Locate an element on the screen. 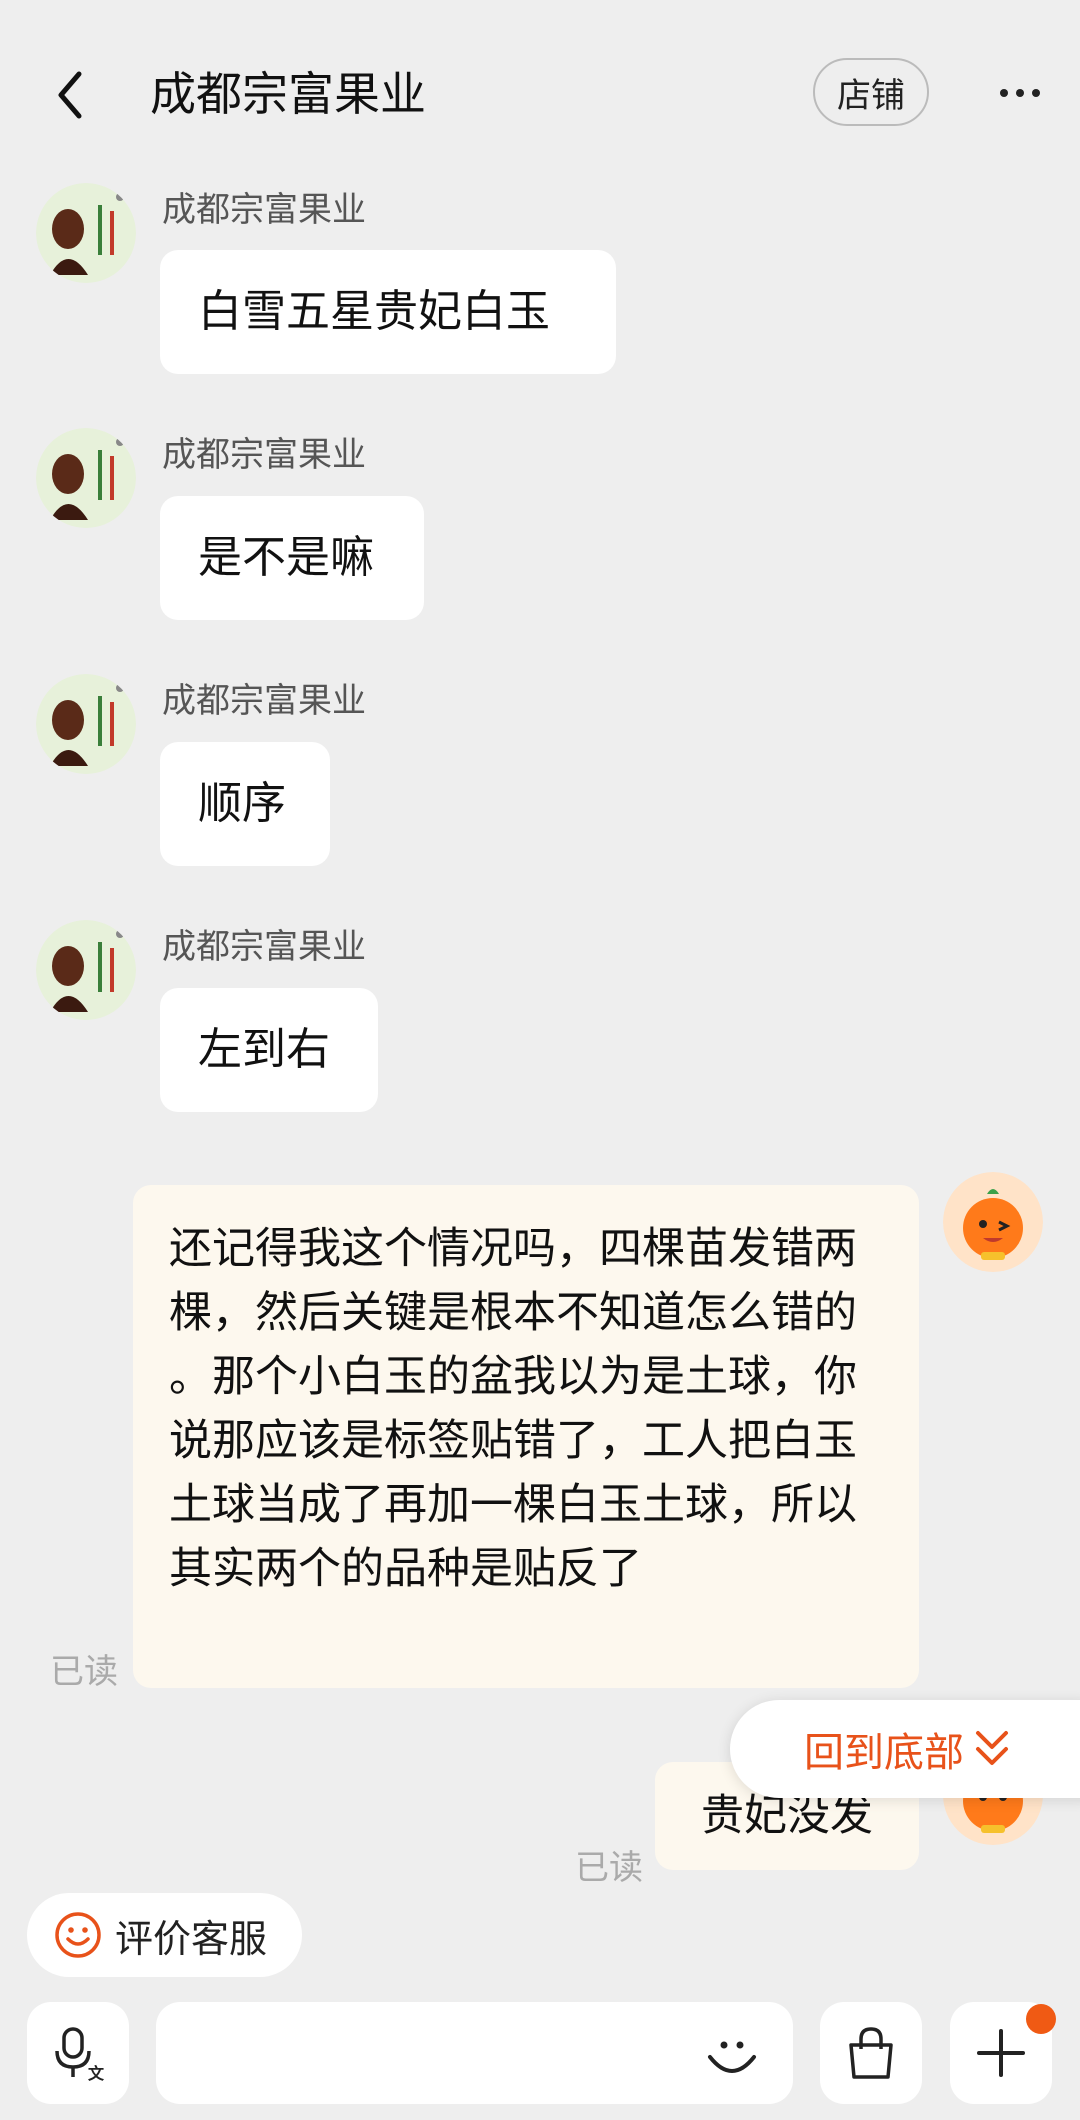 This screenshot has height=2120, width=1080. notification-dot is located at coordinates (1041, 2019).